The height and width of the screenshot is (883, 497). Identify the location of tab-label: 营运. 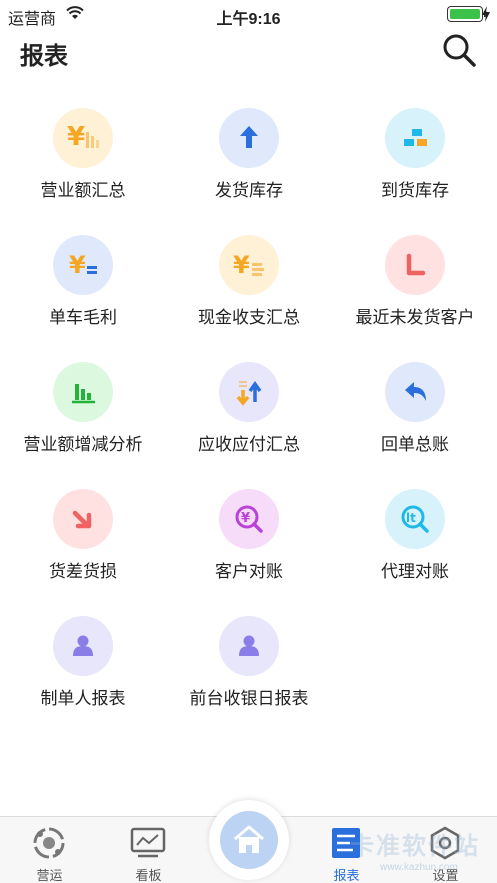
(49, 875).